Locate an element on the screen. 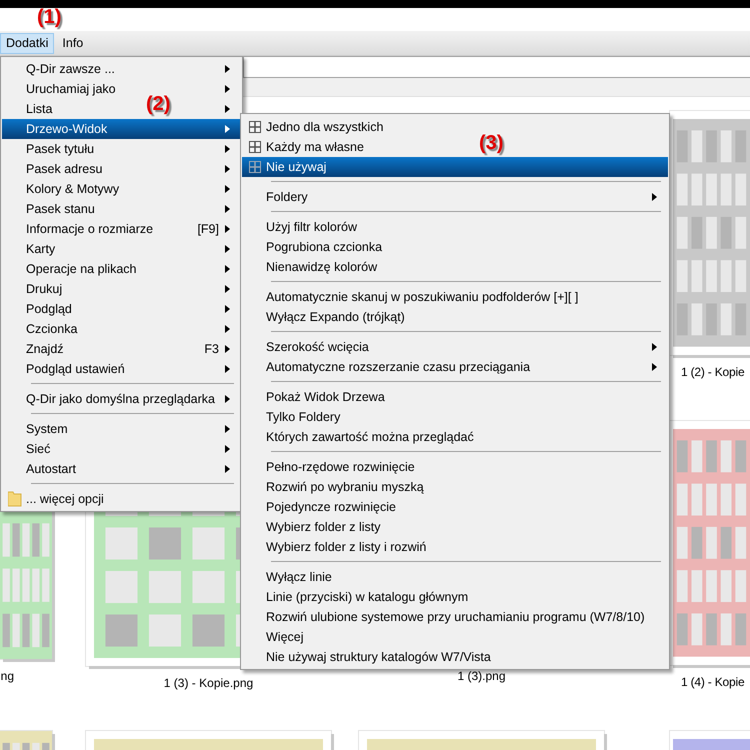 Image resolution: width=750 pixels, height=750 pixels. menu-item: Nie używaj is located at coordinates (455, 167).